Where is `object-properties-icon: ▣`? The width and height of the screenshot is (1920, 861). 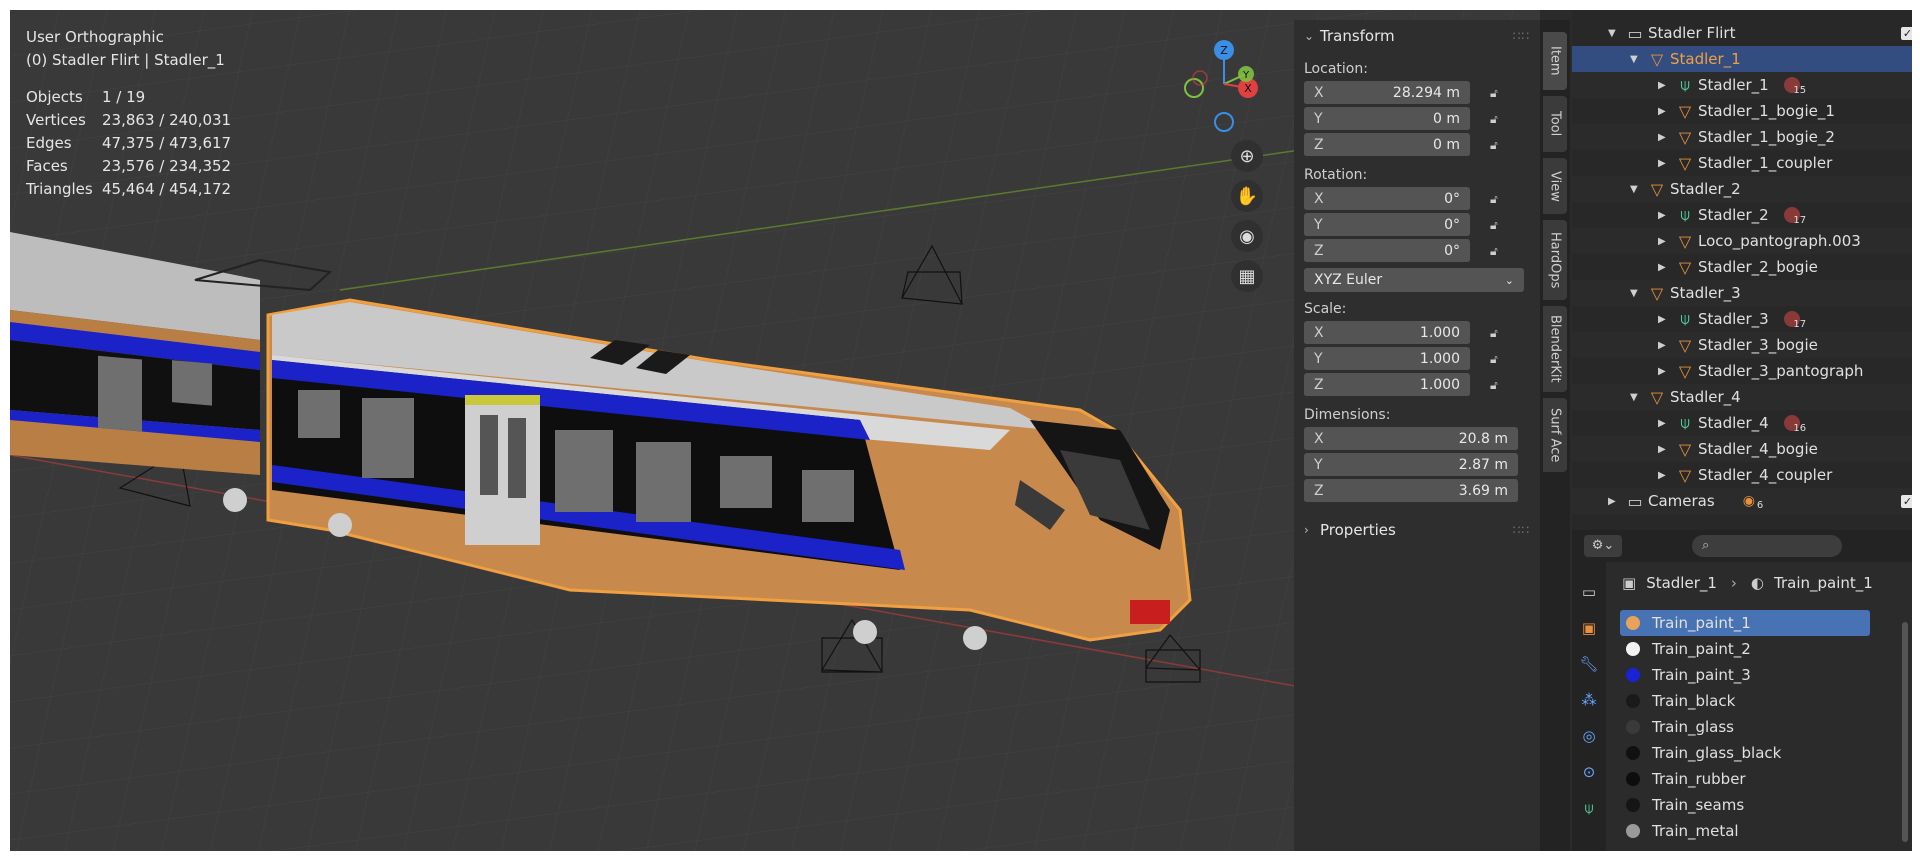
object-properties-icon: ▣ is located at coordinates (1589, 628).